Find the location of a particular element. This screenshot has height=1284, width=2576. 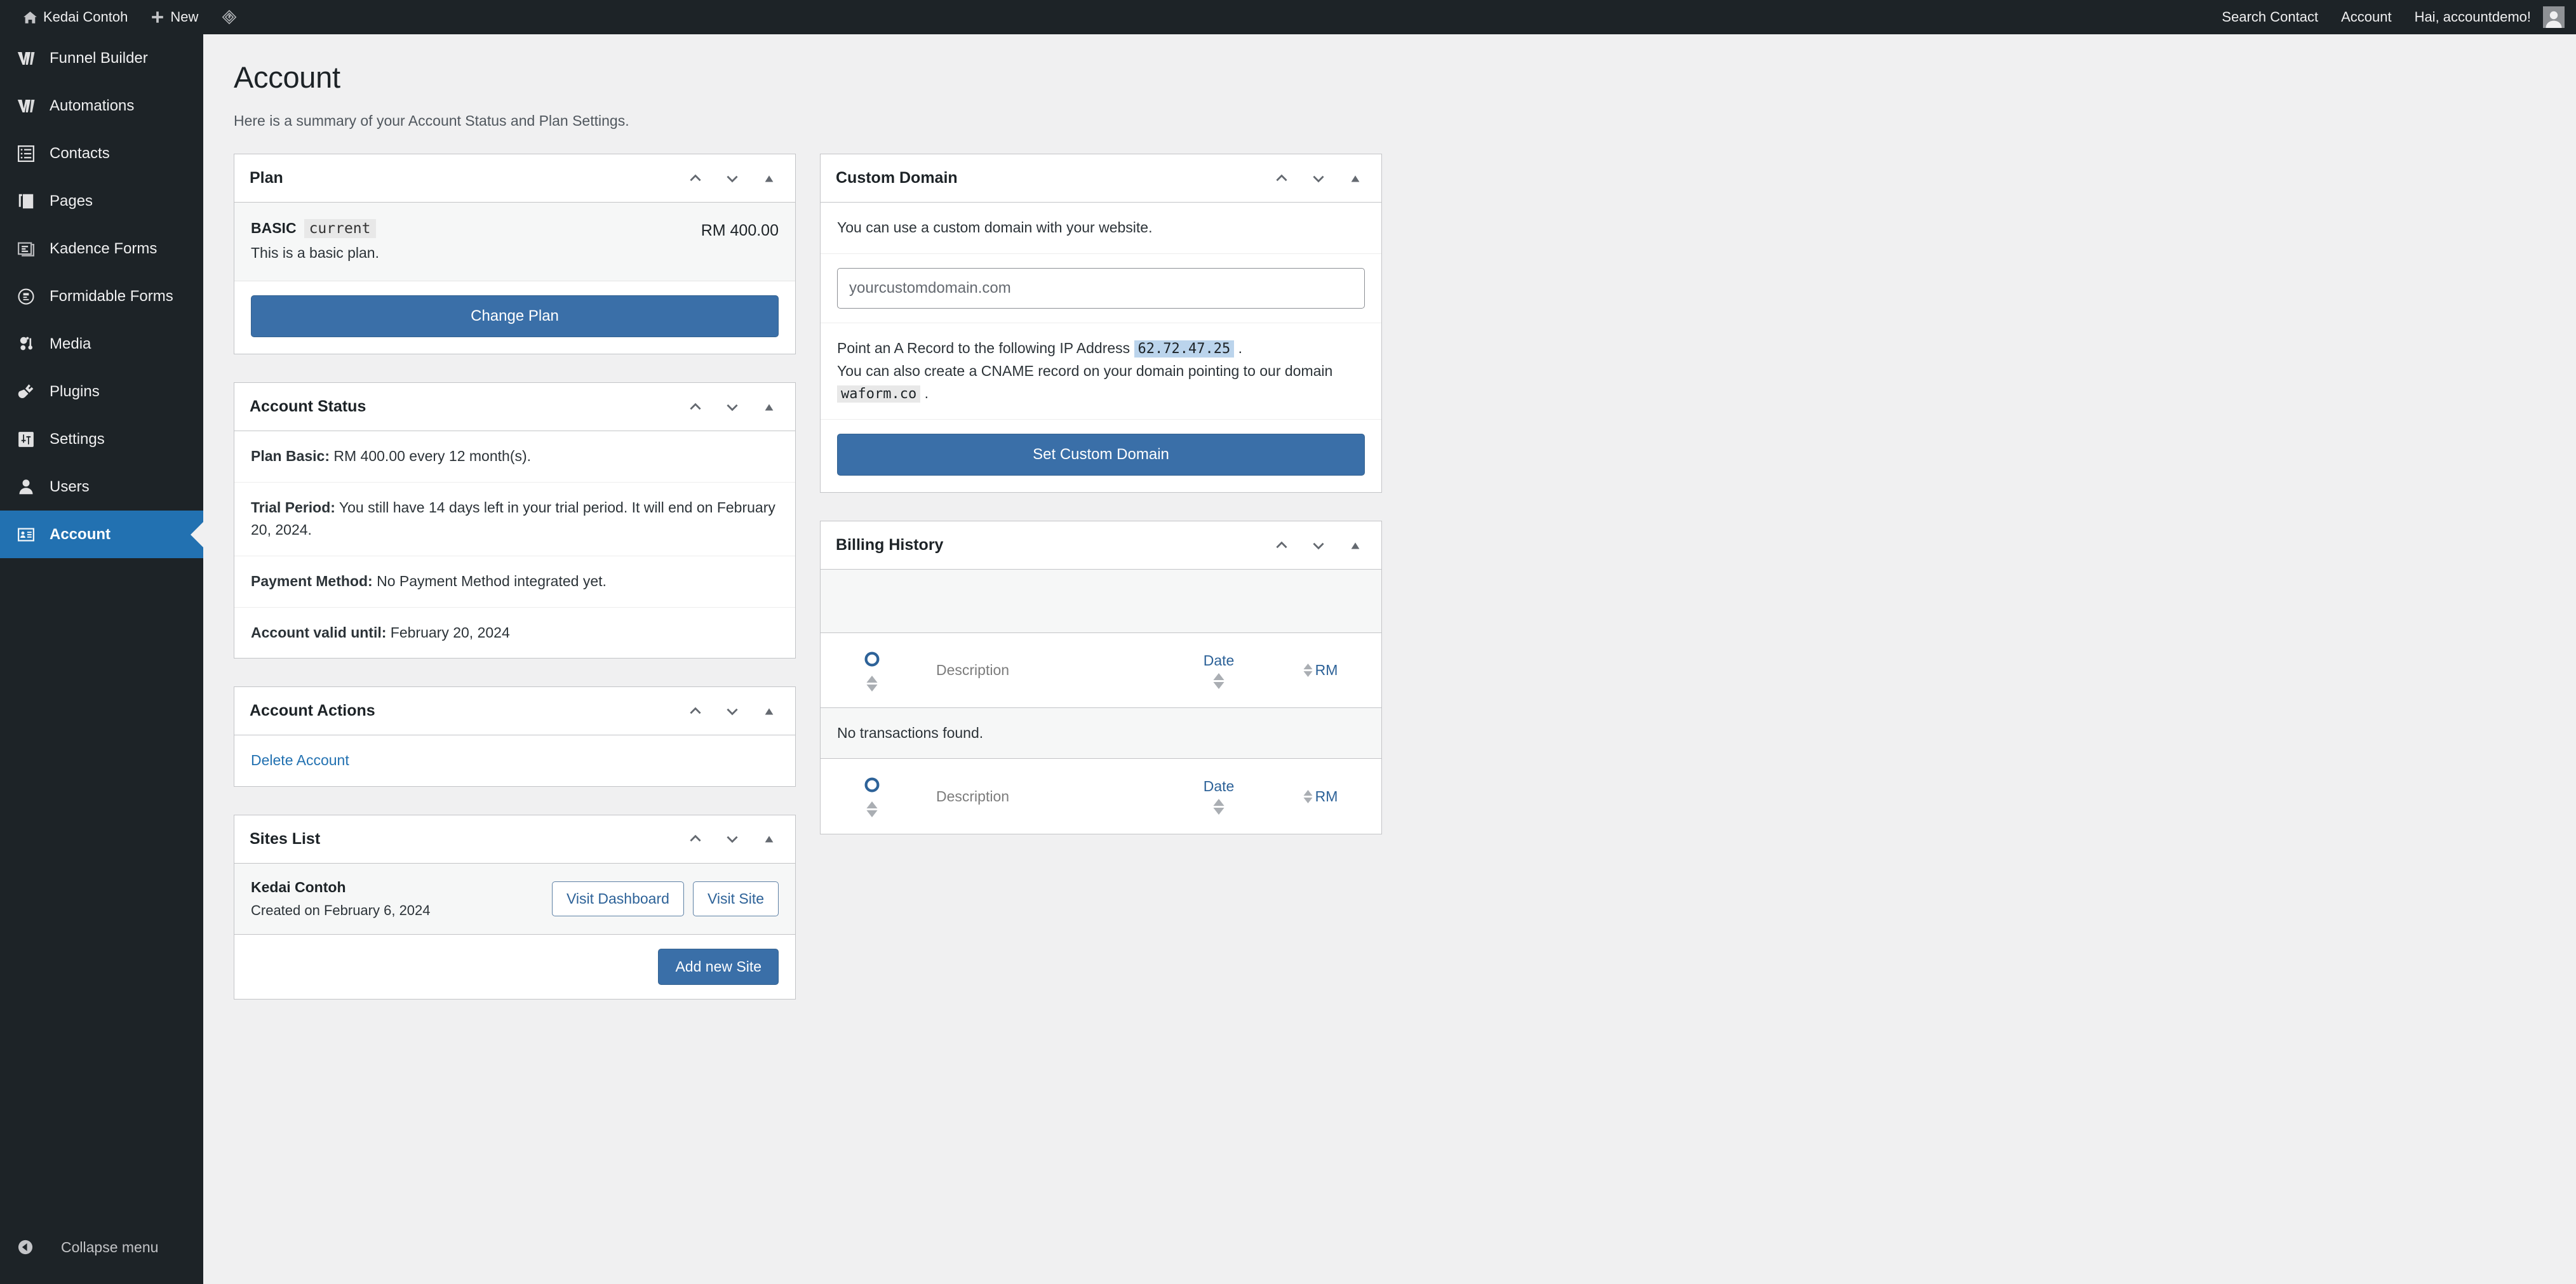

custom-domain-input-row is located at coordinates (1101, 288).